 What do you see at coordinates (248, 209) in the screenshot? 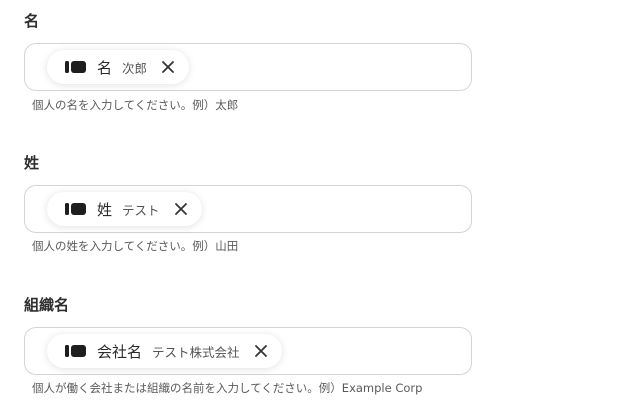
I see `last-name-input: 姓 テスト` at bounding box center [248, 209].